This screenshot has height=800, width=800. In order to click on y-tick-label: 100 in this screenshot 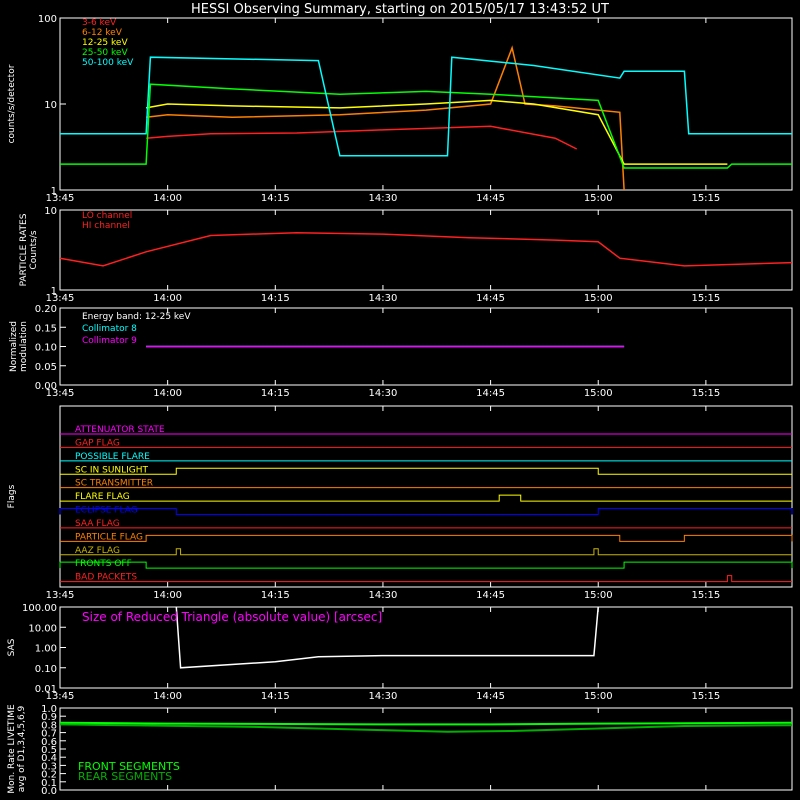, I will do `click(47, 19)`.